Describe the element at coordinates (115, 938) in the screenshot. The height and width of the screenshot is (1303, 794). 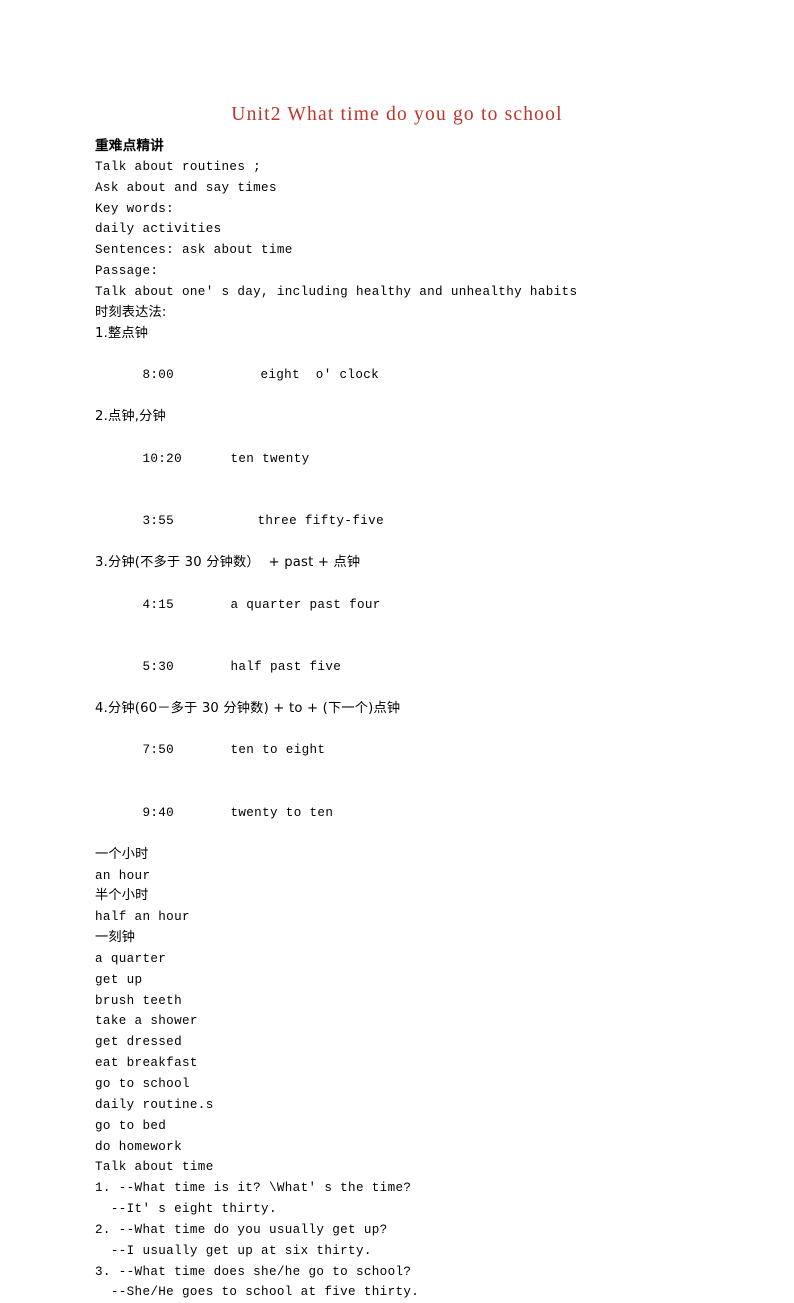
I see `duration-term-cn: 一刻钟` at that location.